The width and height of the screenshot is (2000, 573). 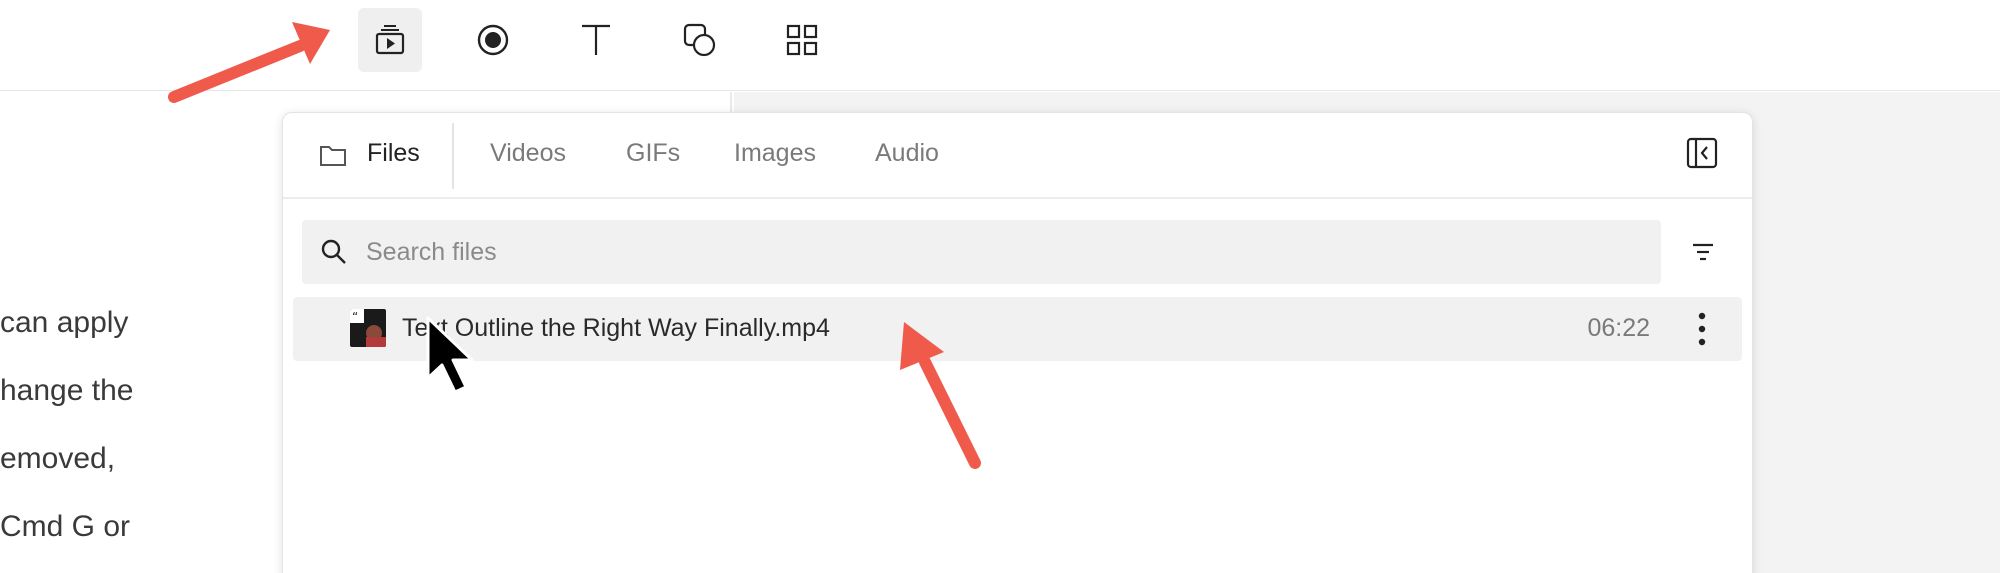 I want to click on search-bar, so click(x=981, y=252).